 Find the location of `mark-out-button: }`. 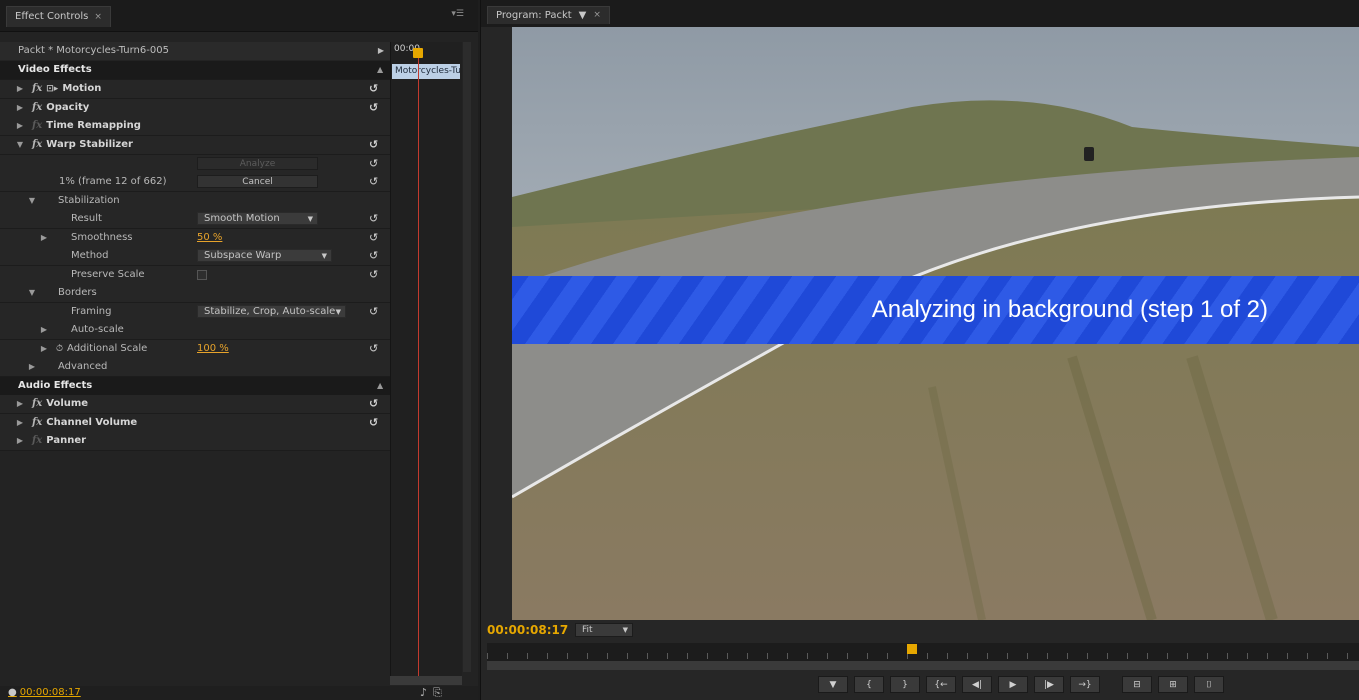

mark-out-button: } is located at coordinates (905, 684).